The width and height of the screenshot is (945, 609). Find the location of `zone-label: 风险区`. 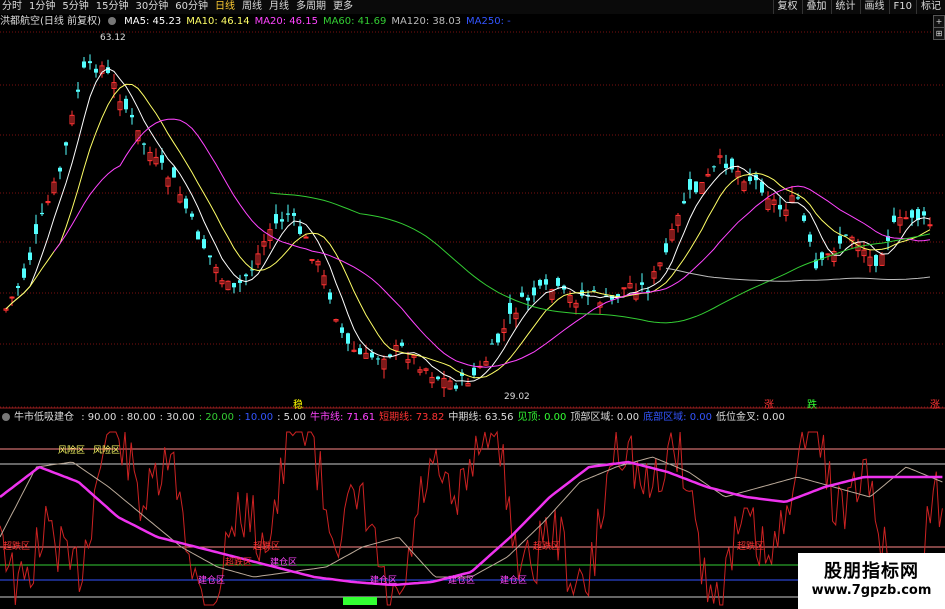

zone-label: 风险区 is located at coordinates (71, 450).